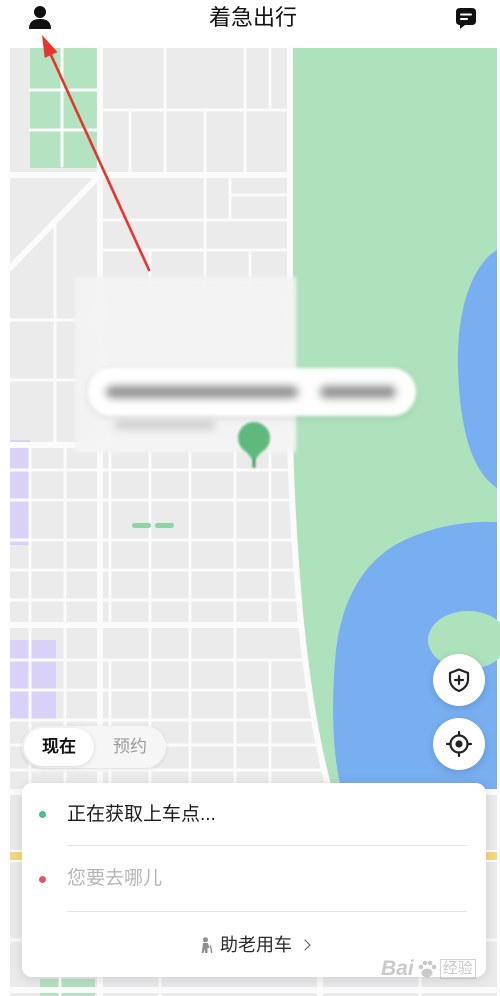  I want to click on locate-me-button, so click(459, 744).